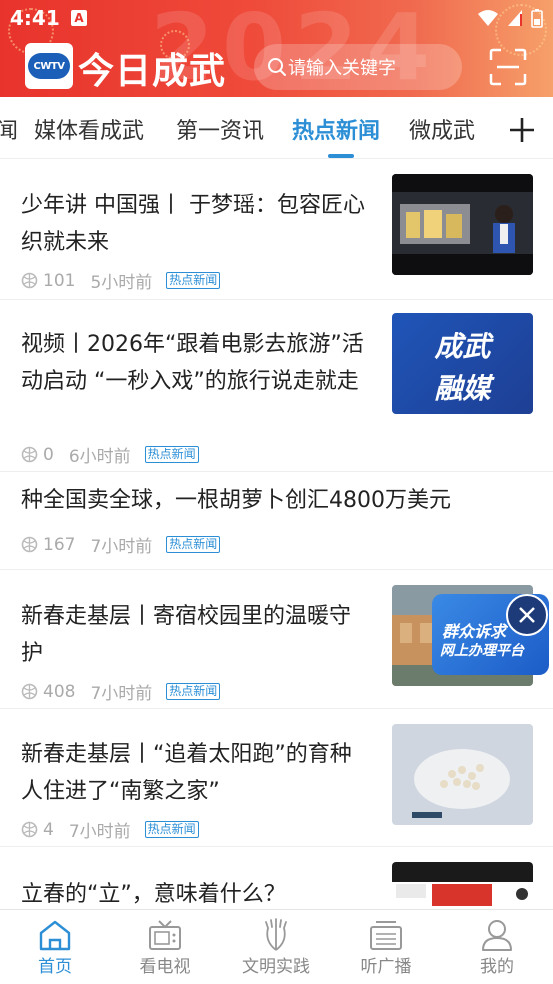  I want to click on float-badge-line2: 网上办理平台, so click(482, 651).